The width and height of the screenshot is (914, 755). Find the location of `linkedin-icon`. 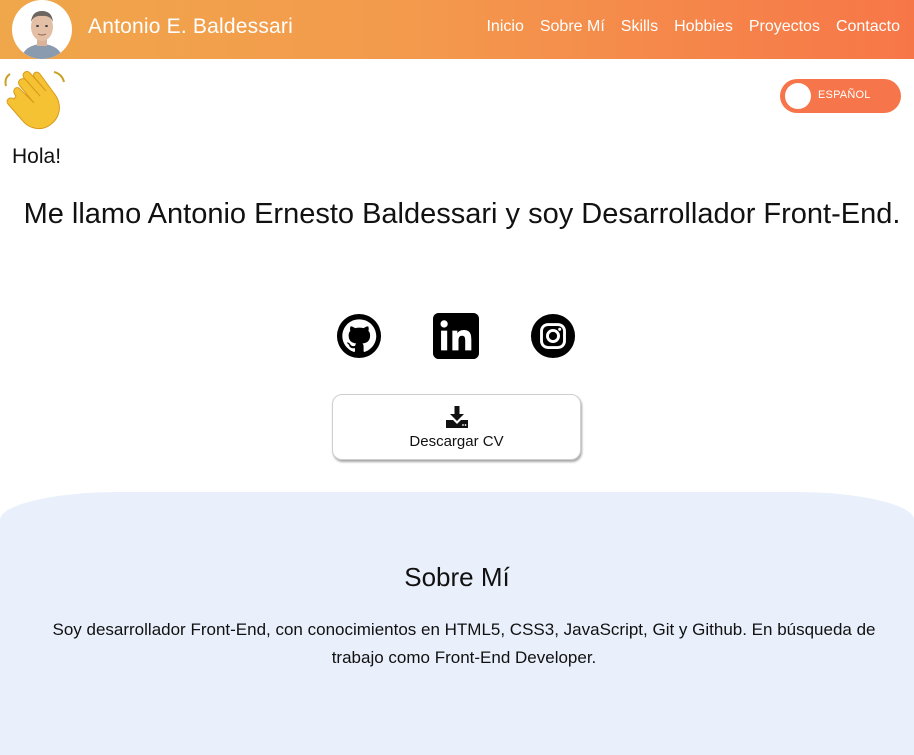

linkedin-icon is located at coordinates (456, 336).